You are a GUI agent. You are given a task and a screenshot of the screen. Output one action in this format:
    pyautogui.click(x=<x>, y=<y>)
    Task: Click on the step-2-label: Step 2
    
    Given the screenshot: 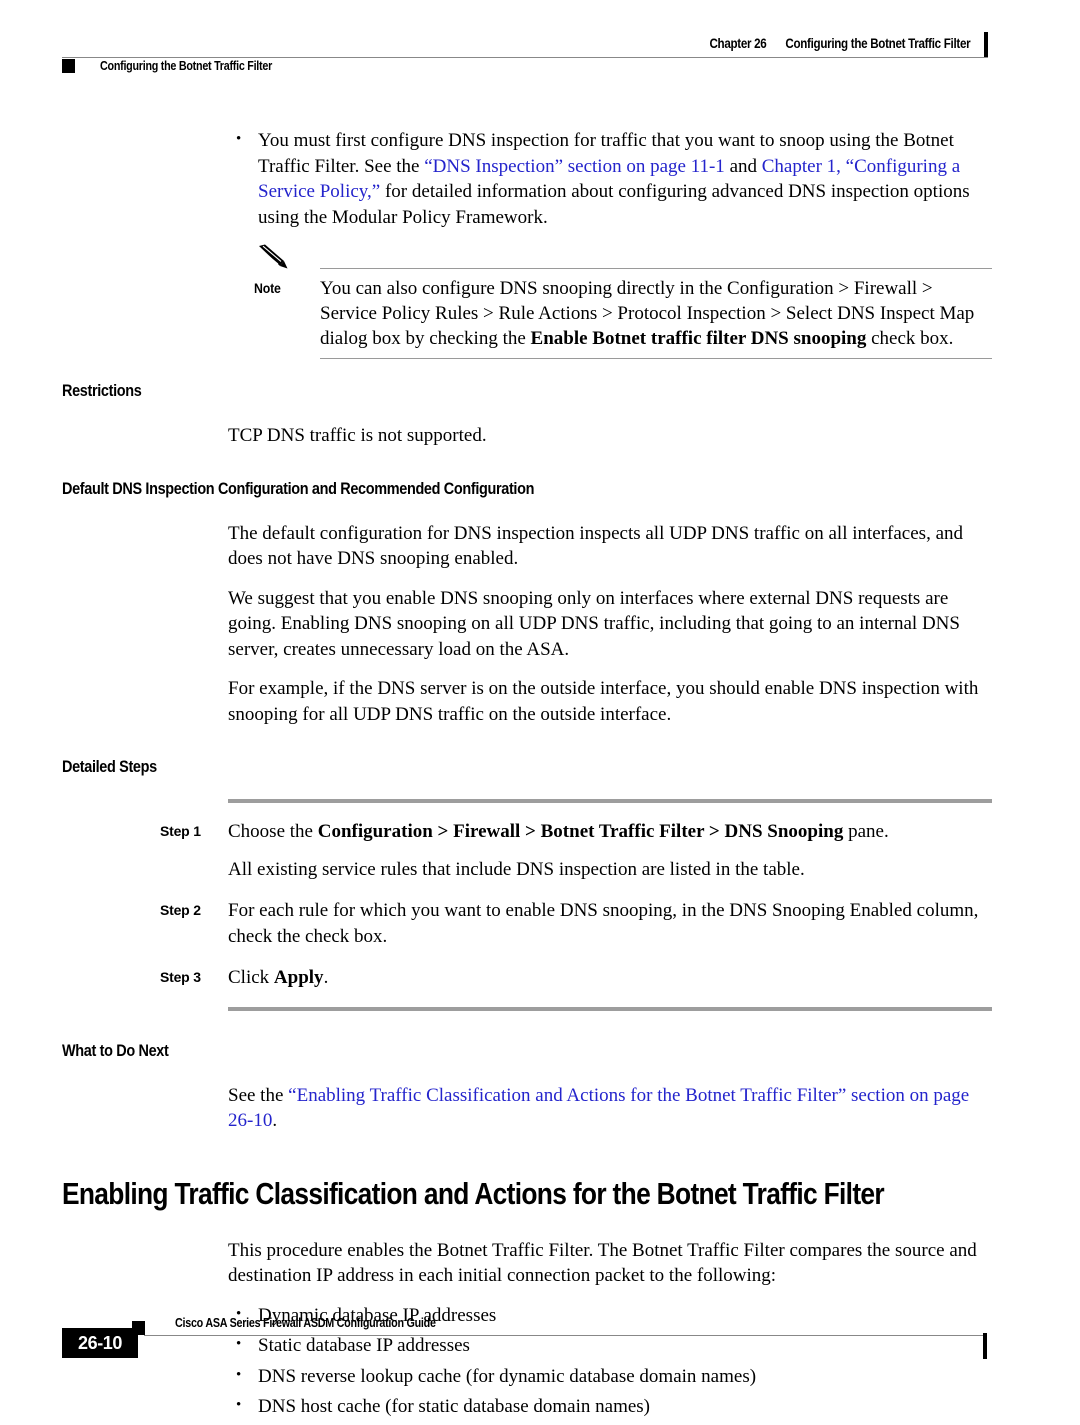 What is the action you would take?
    pyautogui.click(x=180, y=910)
    